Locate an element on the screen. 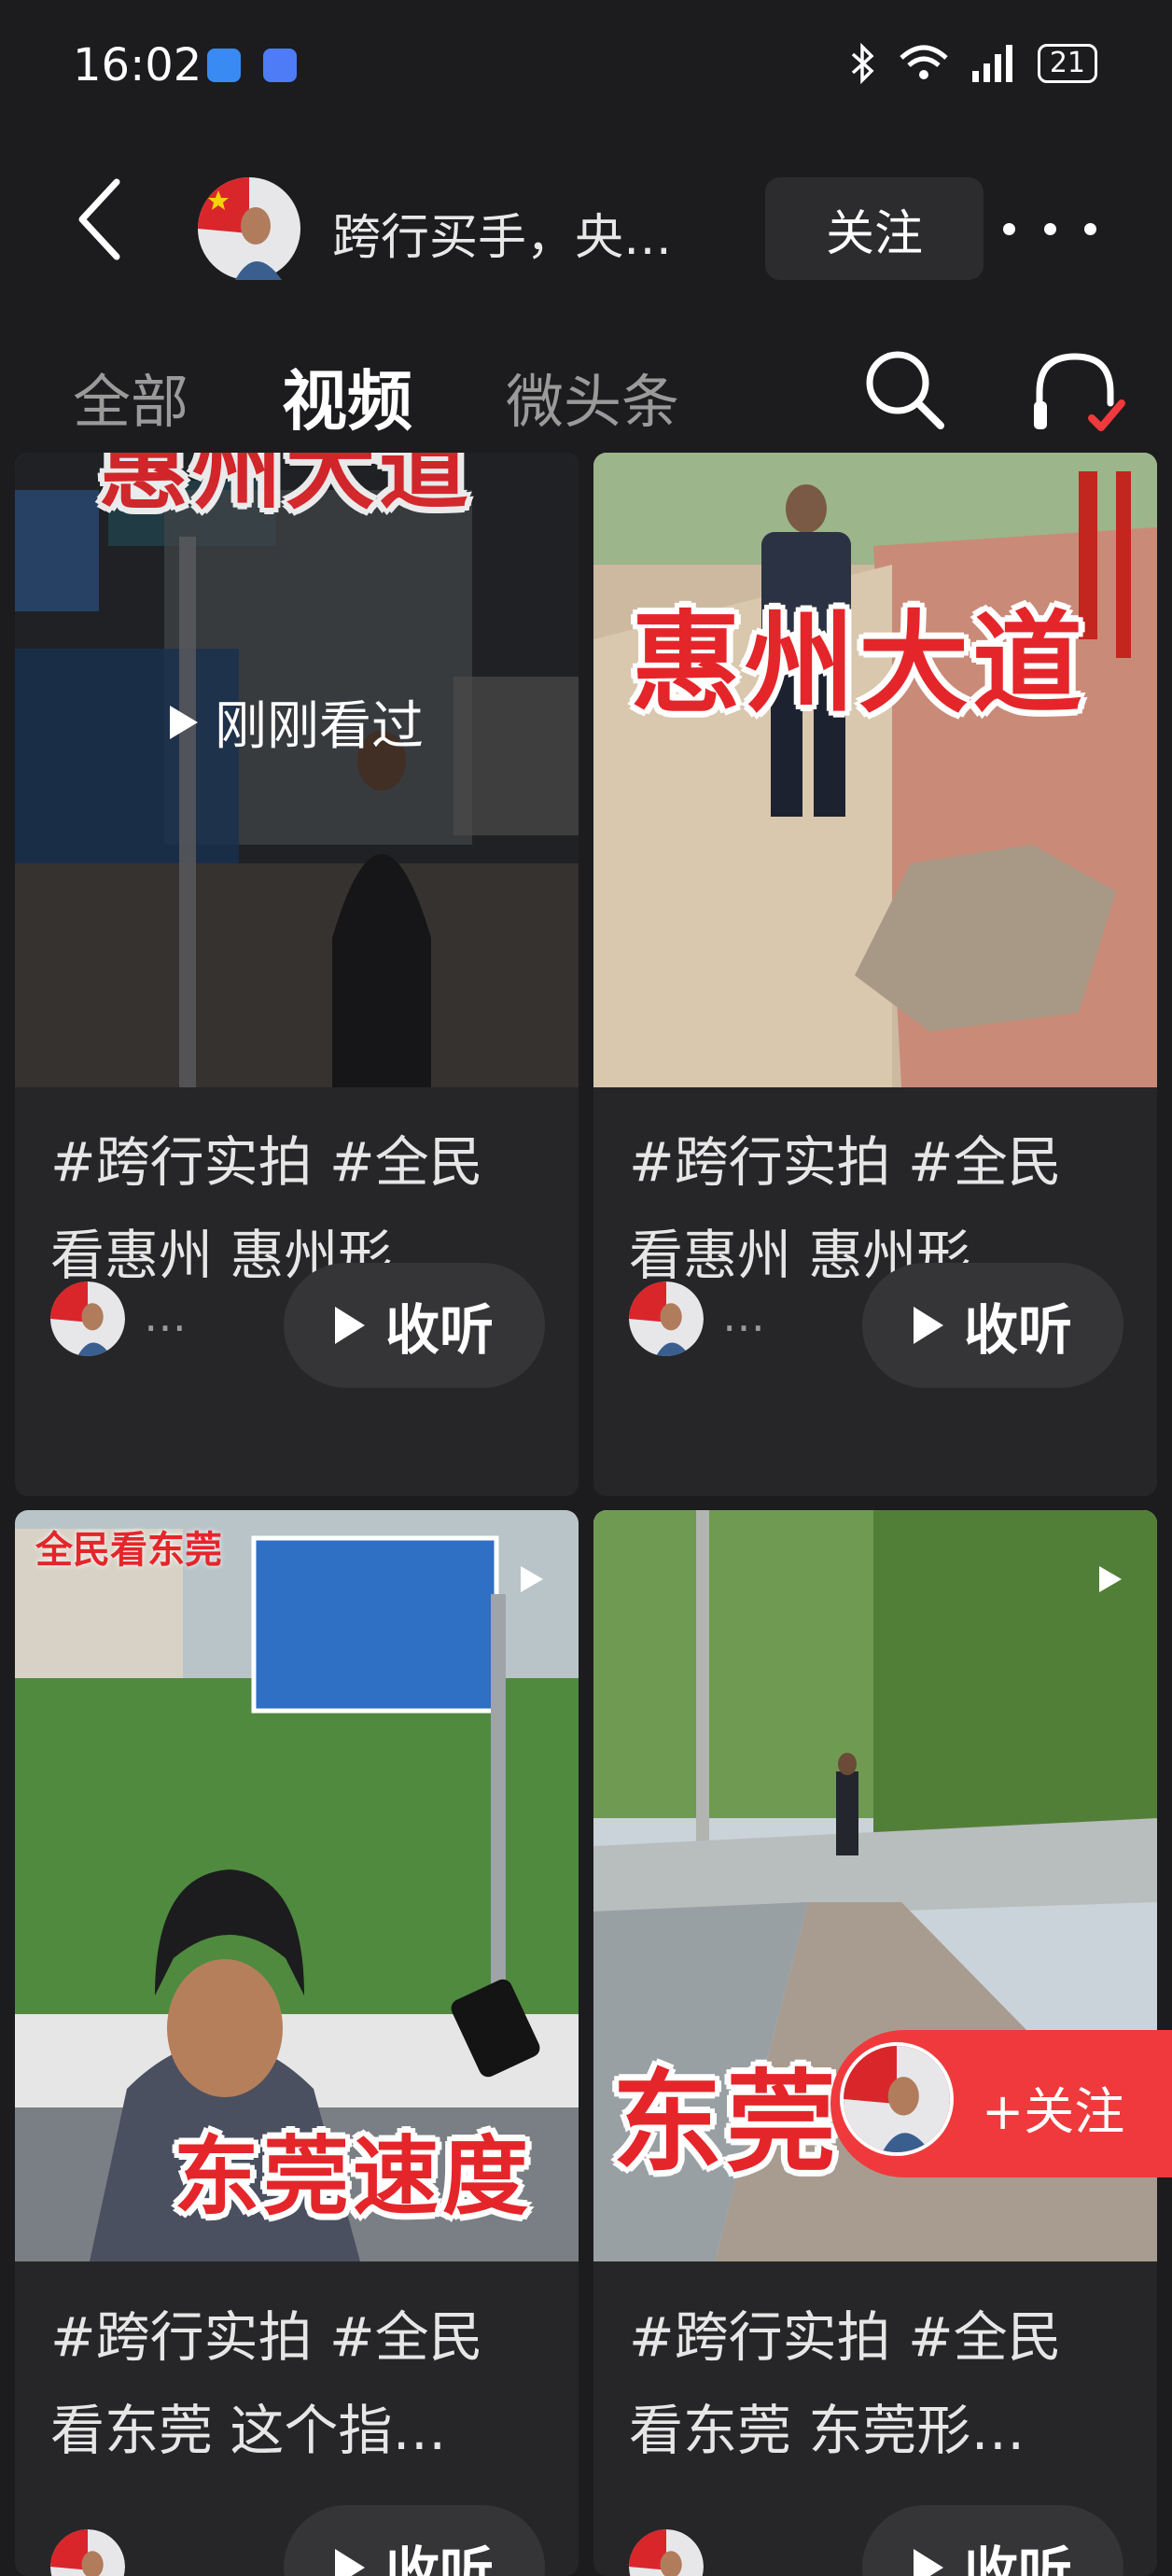 The width and height of the screenshot is (1172, 2576). listen-mode-button is located at coordinates (1077, 392).